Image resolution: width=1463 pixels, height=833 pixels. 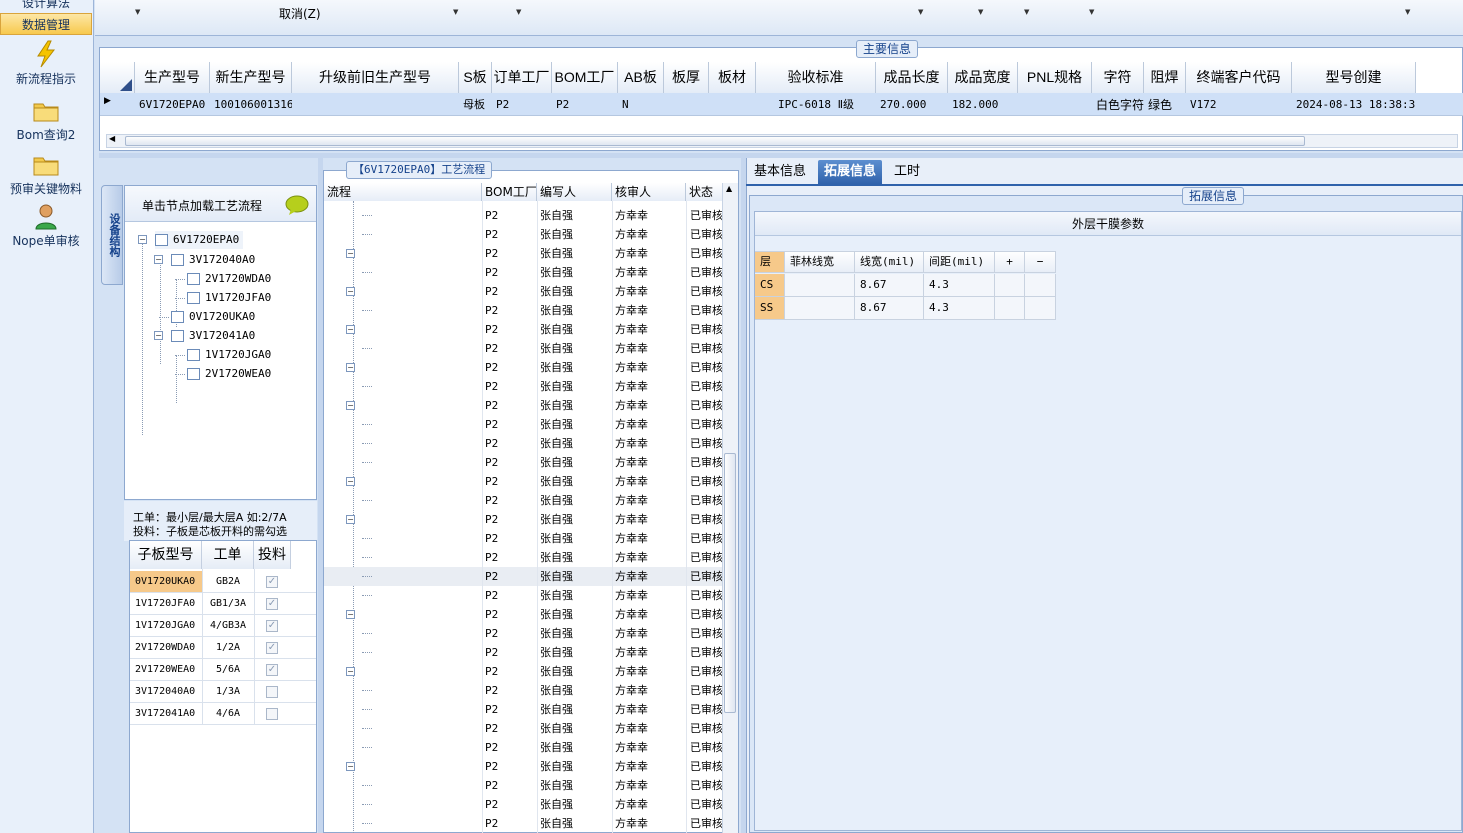 I want to click on tab-work-hours: 工时, so click(x=907, y=172).